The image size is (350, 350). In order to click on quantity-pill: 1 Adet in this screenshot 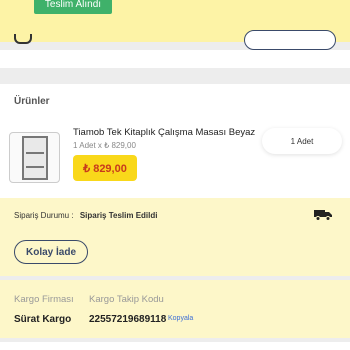, I will do `click(302, 141)`.